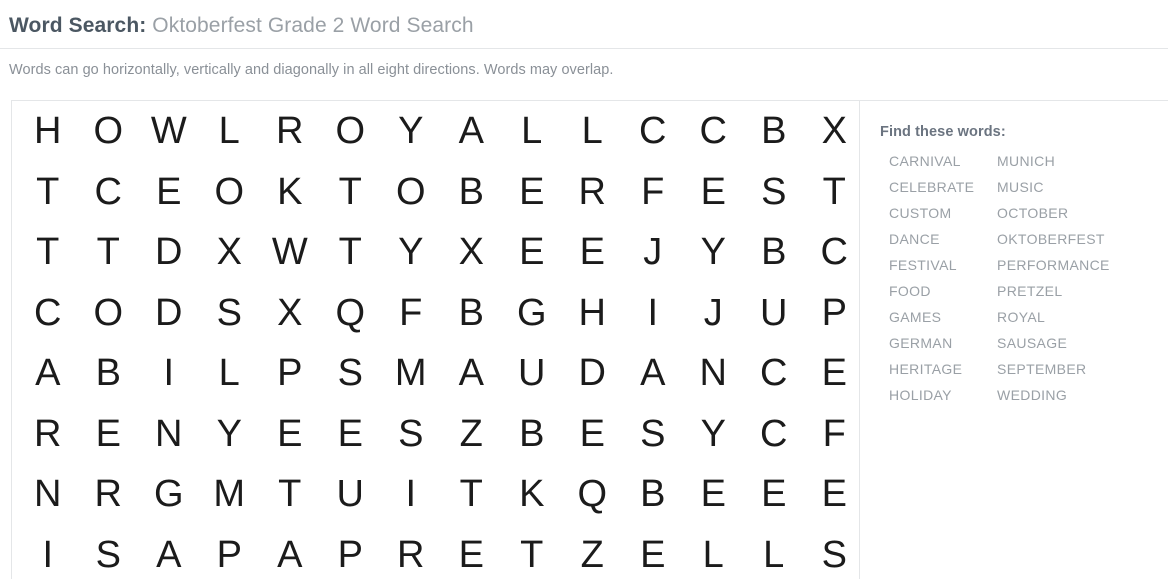 The image size is (1168, 585). What do you see at coordinates (1077, 343) in the screenshot?
I see `word-list-item: SAUSAGE` at bounding box center [1077, 343].